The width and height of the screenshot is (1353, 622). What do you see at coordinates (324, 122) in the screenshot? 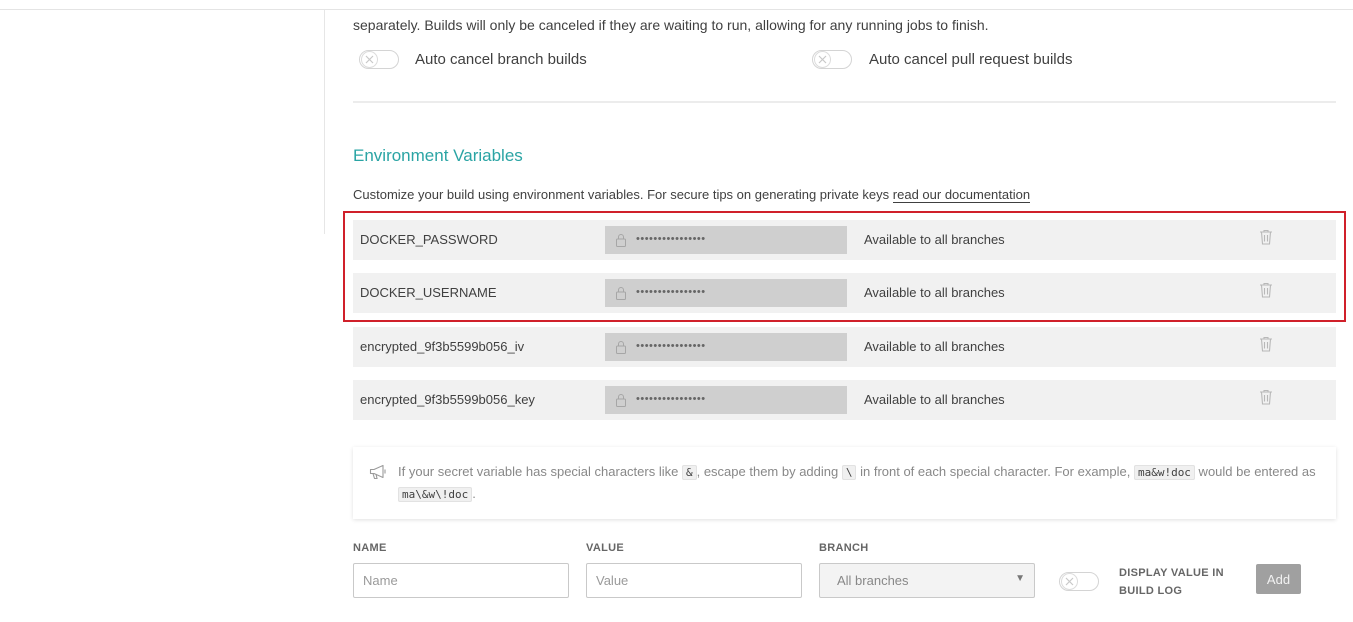
I see `sidebar-divider` at bounding box center [324, 122].